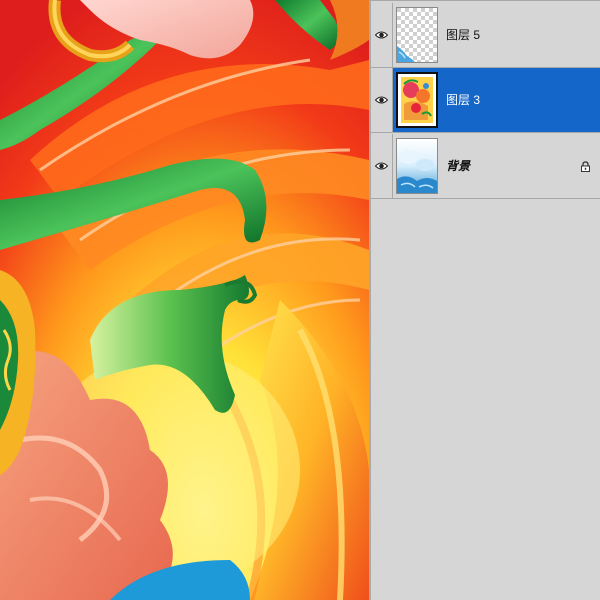  Describe the element at coordinates (458, 166) in the screenshot. I see `layer-name: 背景` at that location.